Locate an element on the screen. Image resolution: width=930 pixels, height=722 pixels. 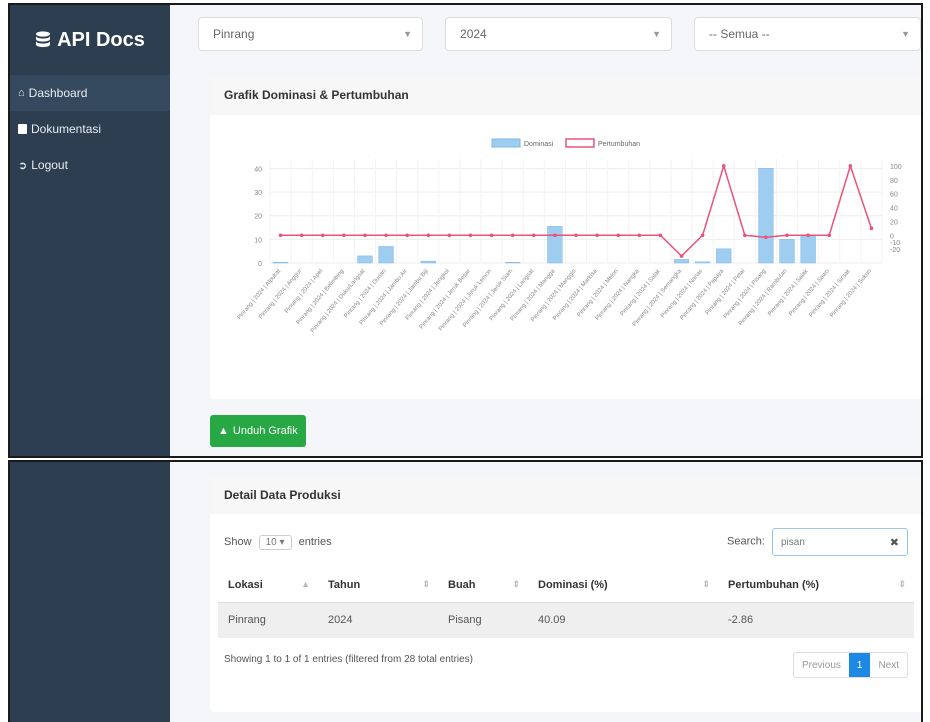
clear-icon: ✖ is located at coordinates (894, 542).